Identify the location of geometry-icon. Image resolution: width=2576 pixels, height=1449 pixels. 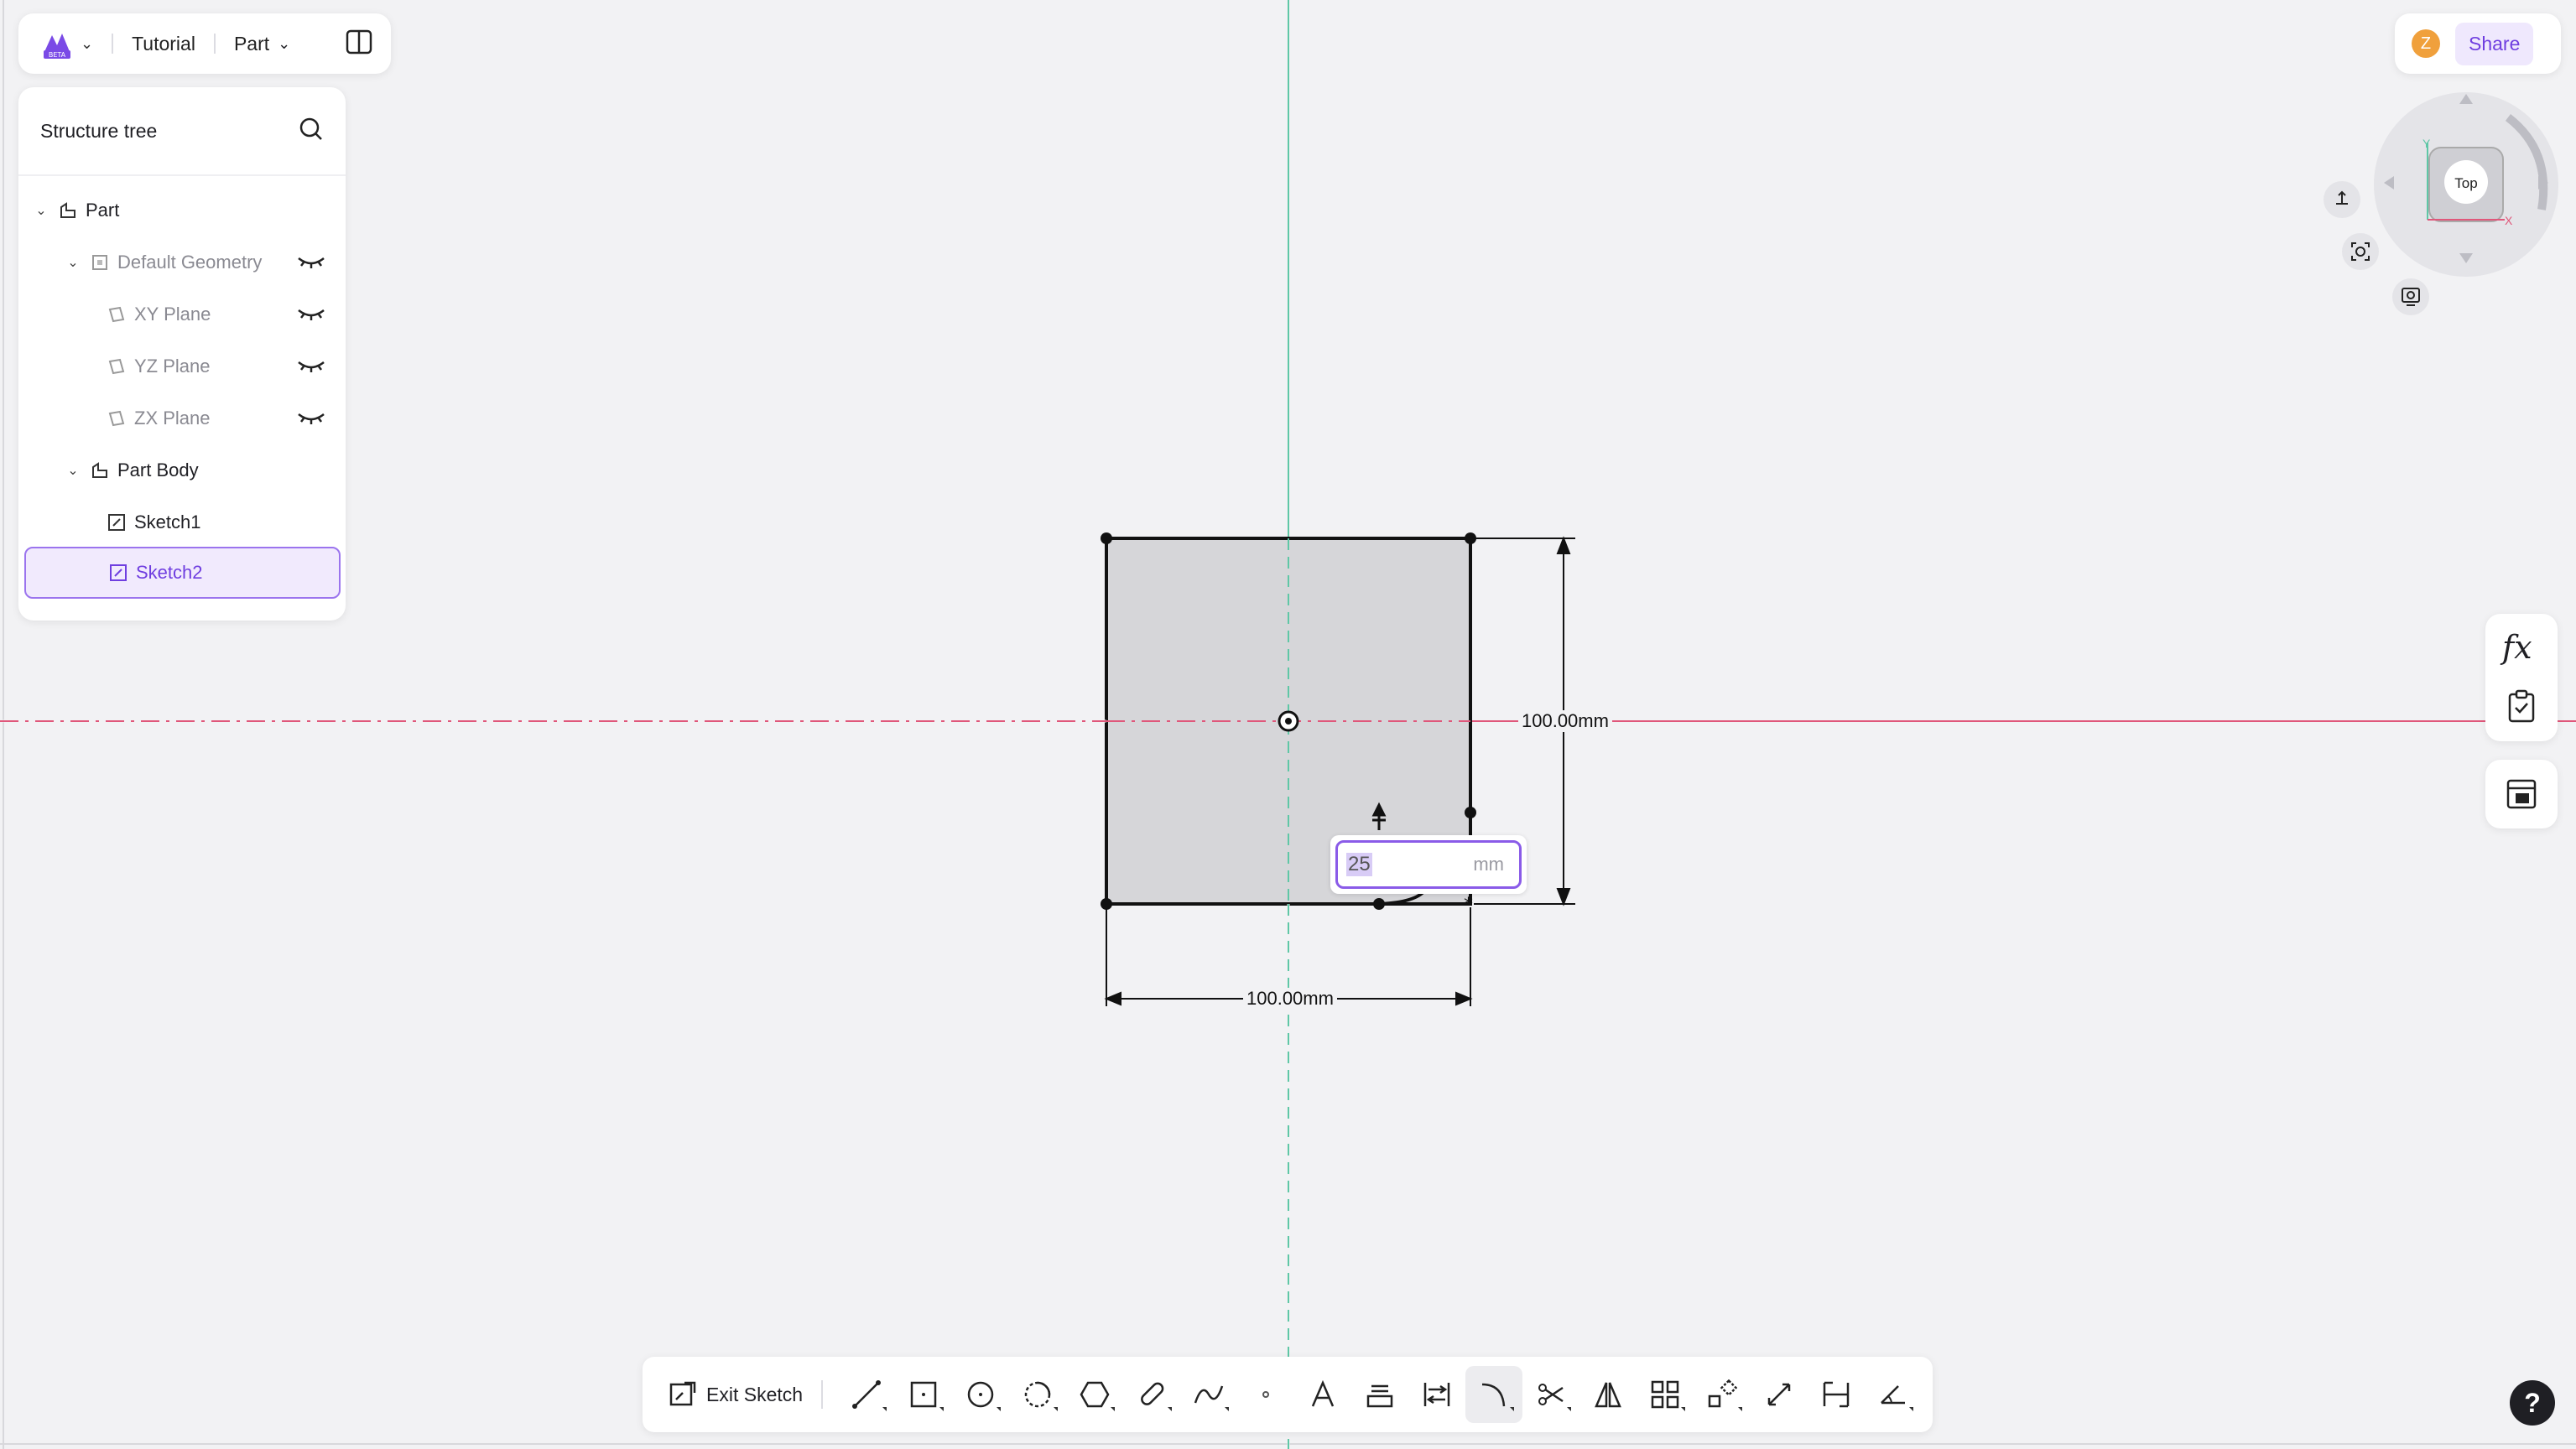
(100, 262).